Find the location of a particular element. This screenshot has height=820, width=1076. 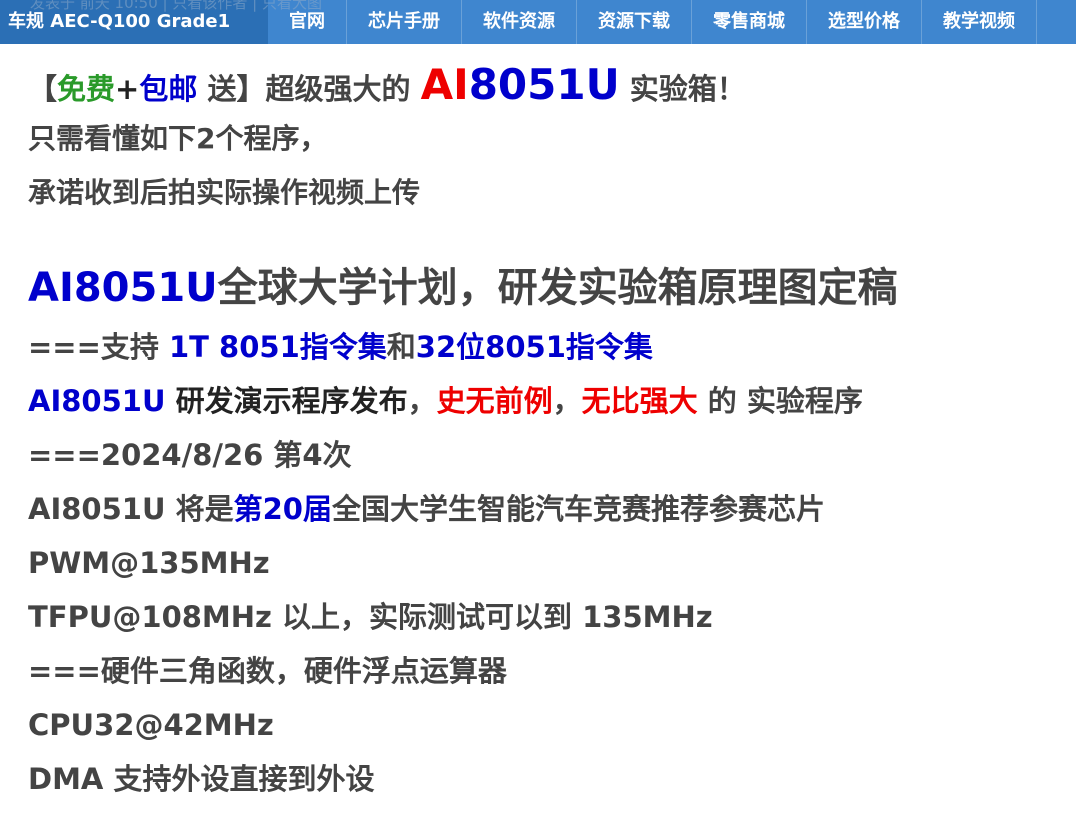

nav-item-software: 软件资源 is located at coordinates (519, 22).